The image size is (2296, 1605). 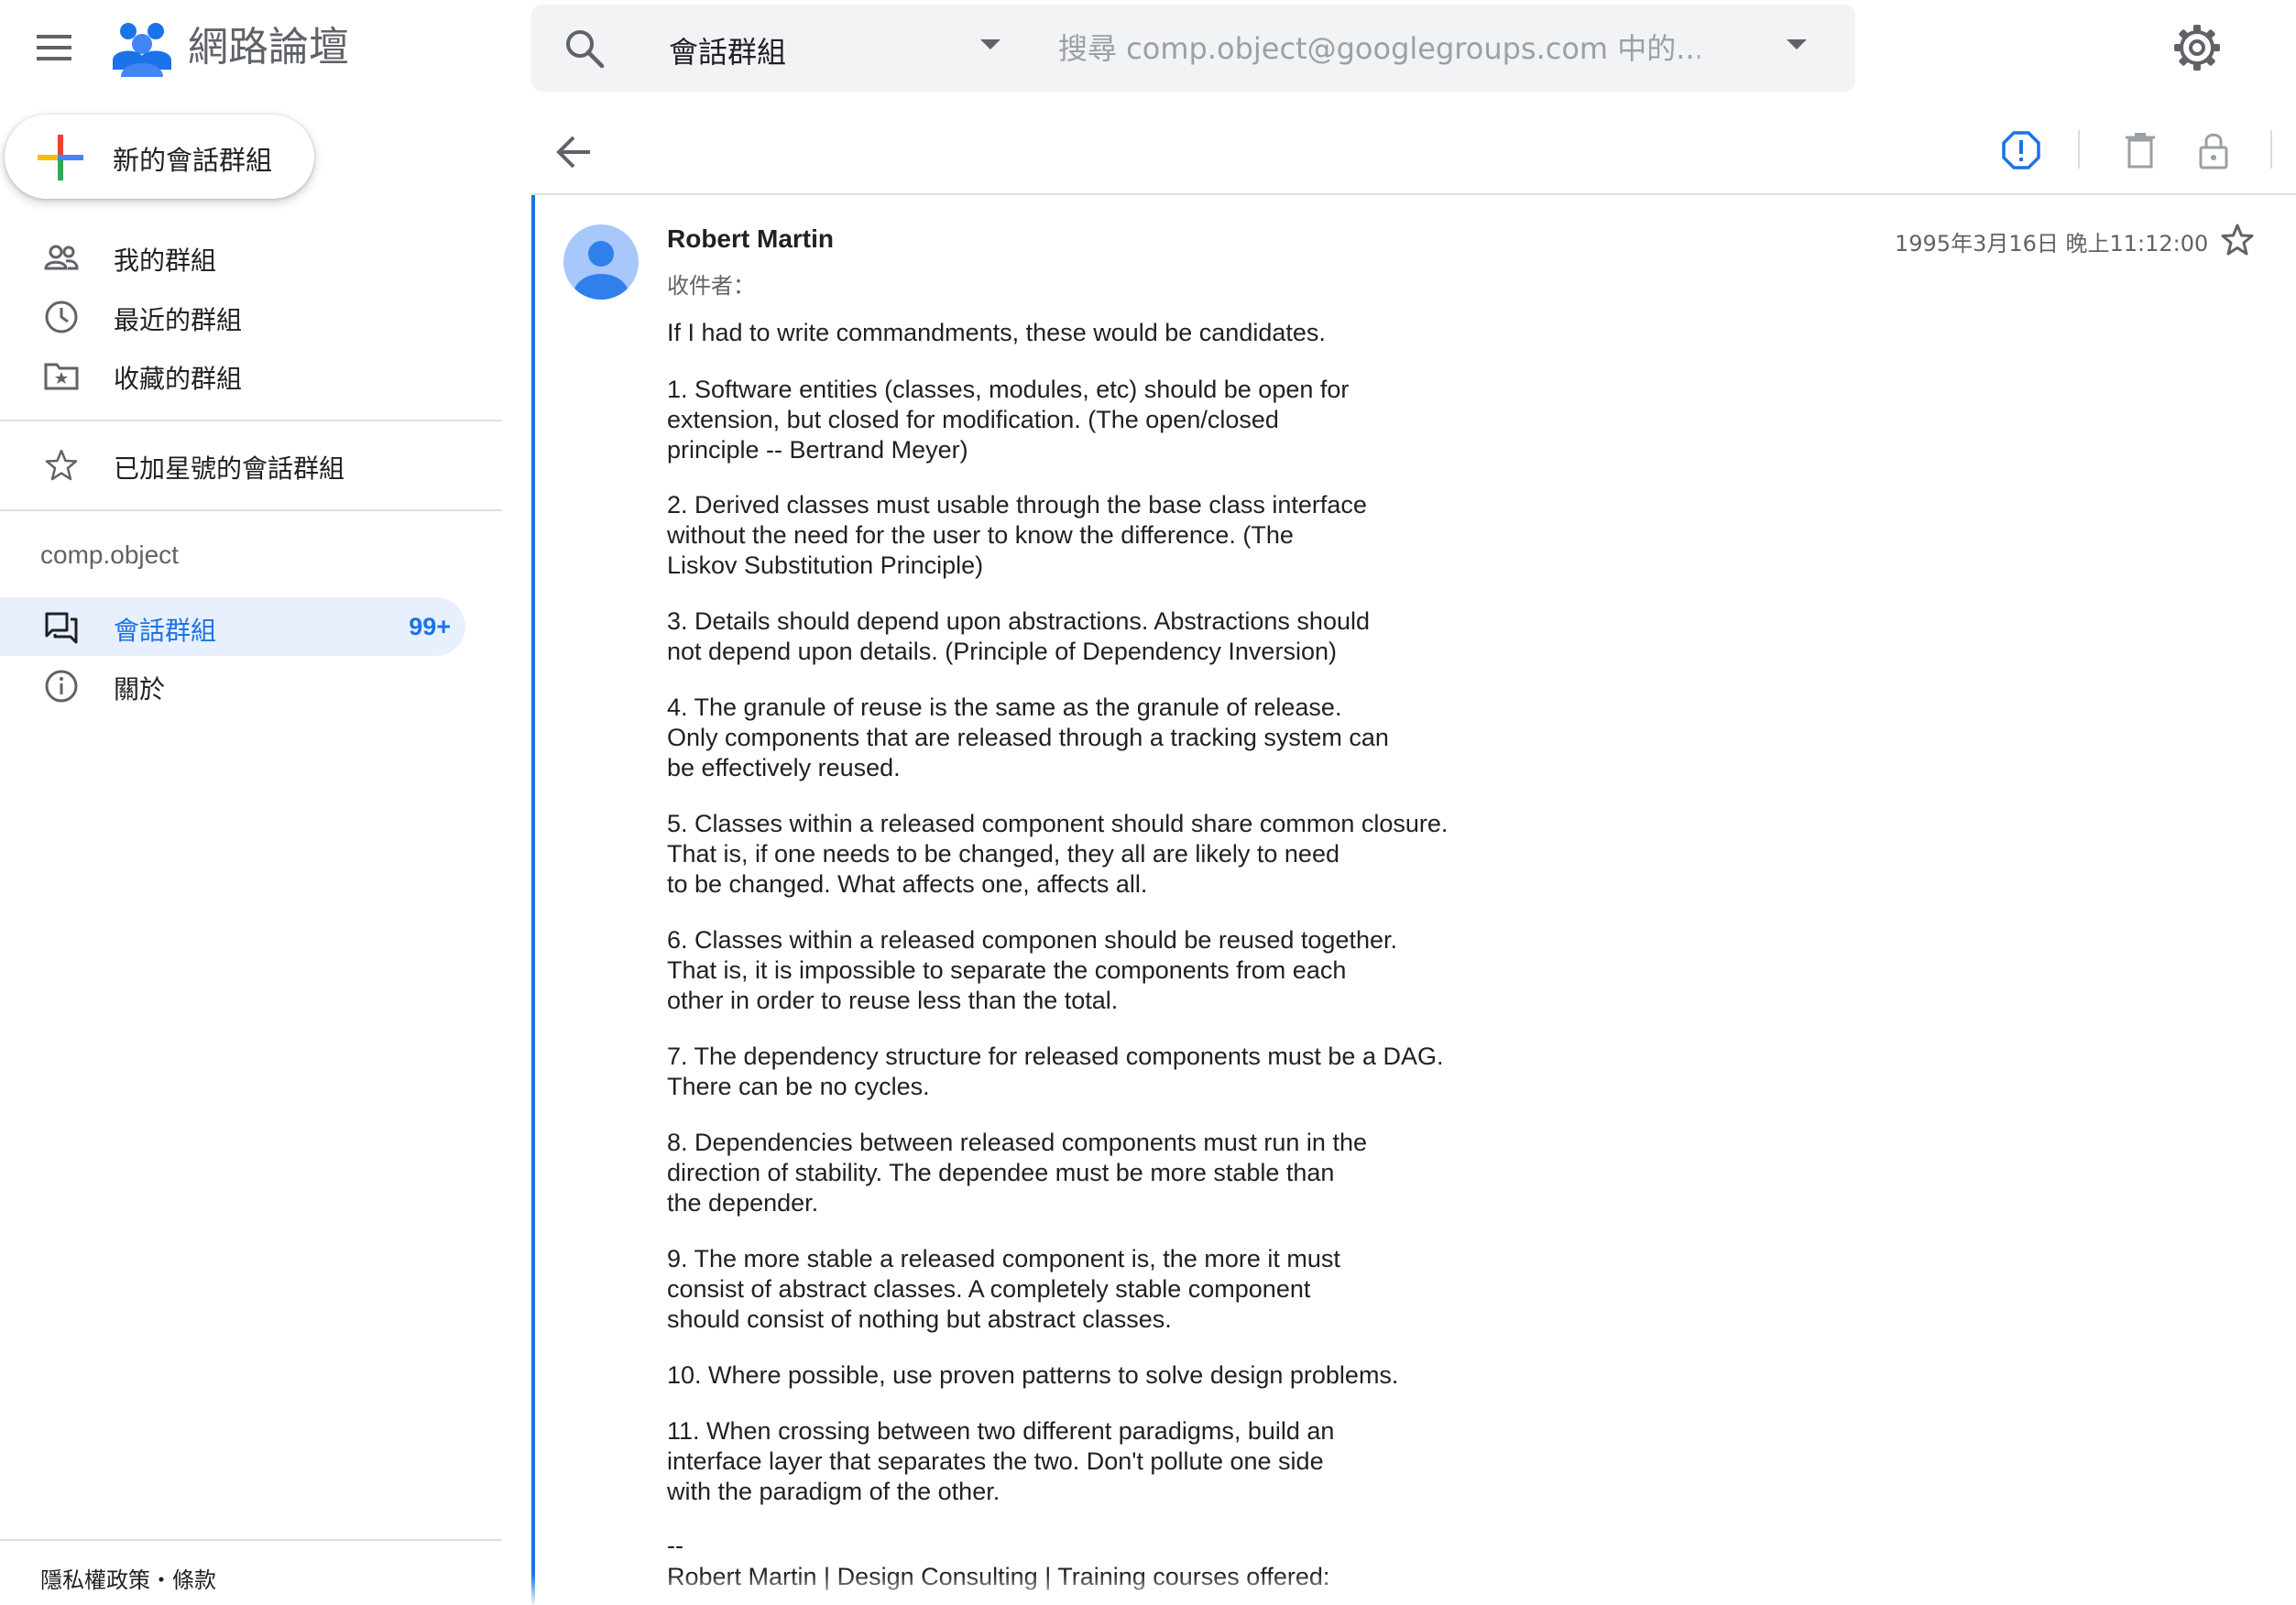 I want to click on hamburger-menu-icon, so click(x=54, y=47).